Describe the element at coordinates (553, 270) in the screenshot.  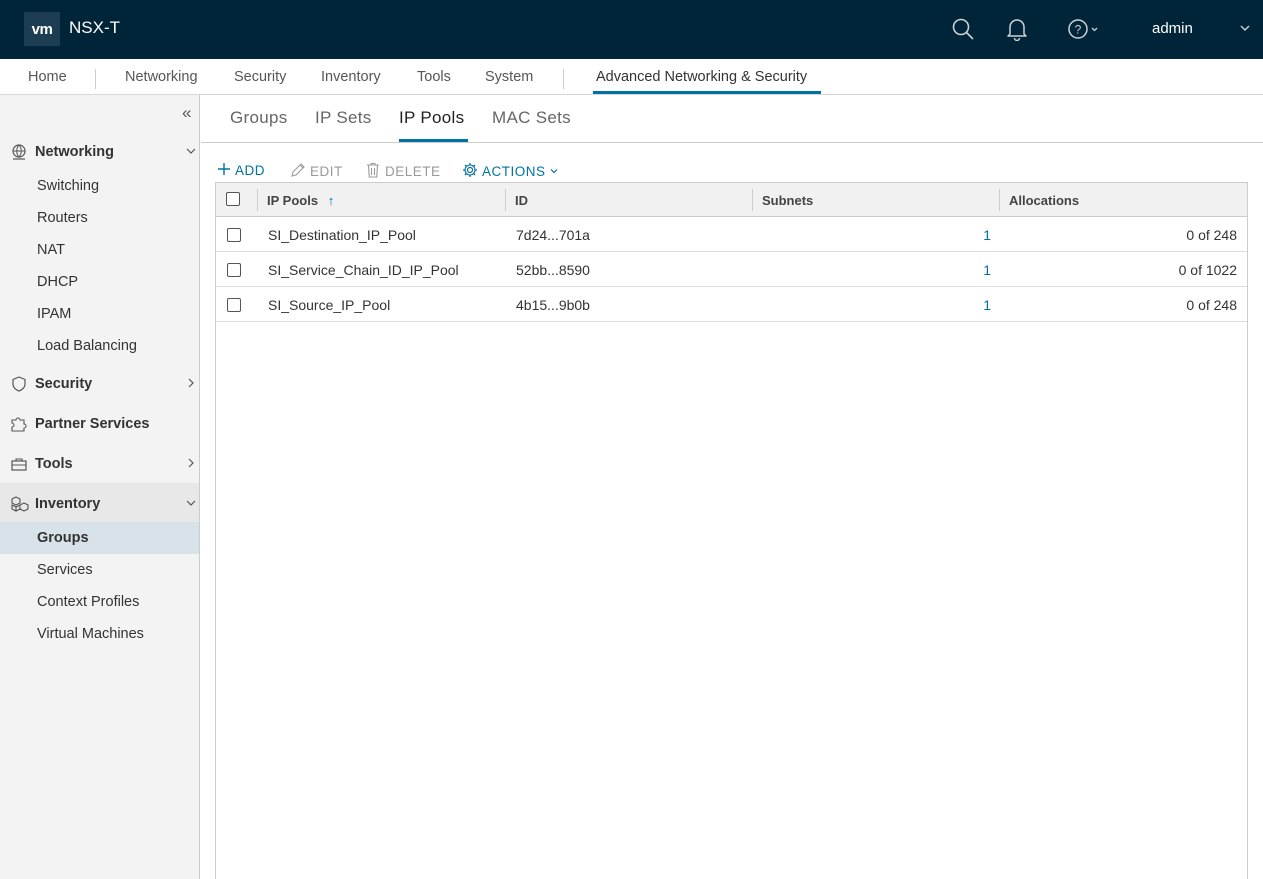
I see `pool-id: 52bb...8590` at that location.